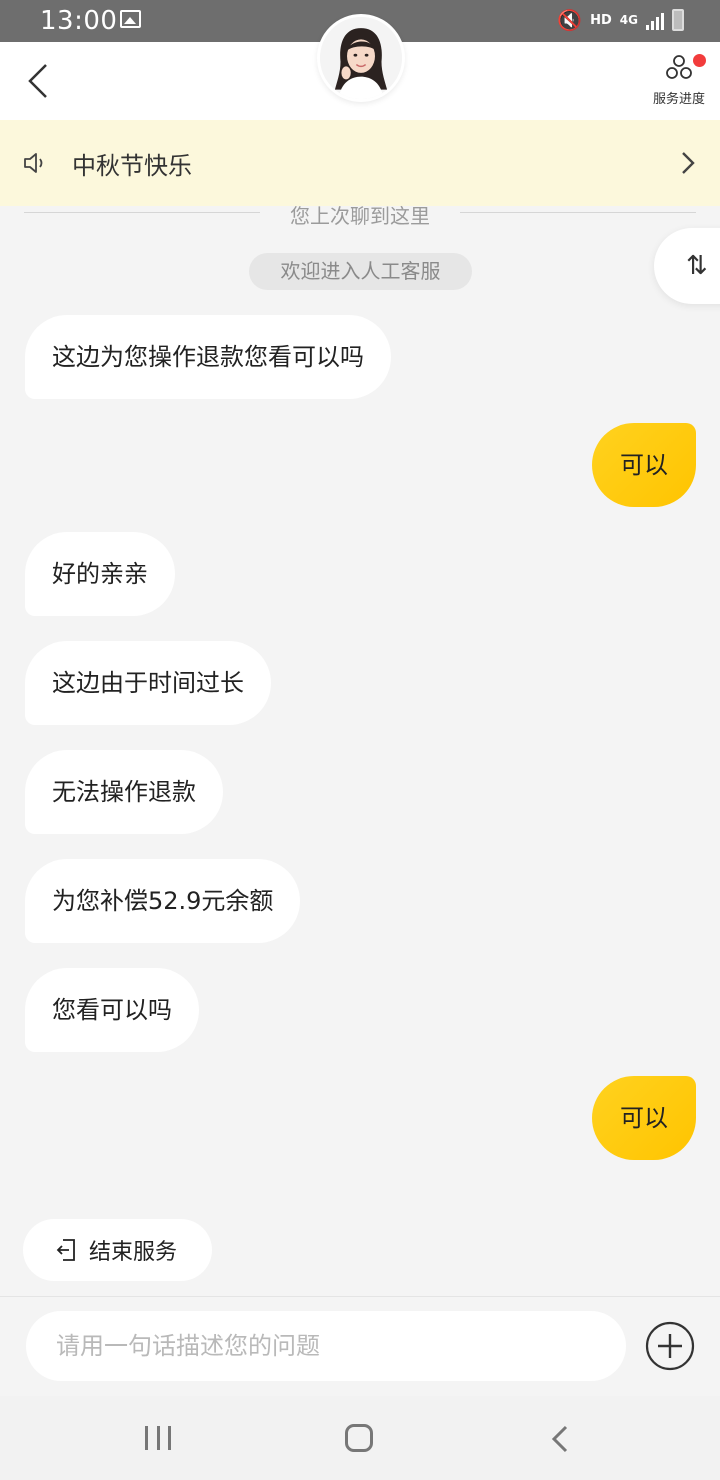  I want to click on home-button, so click(359, 1438).